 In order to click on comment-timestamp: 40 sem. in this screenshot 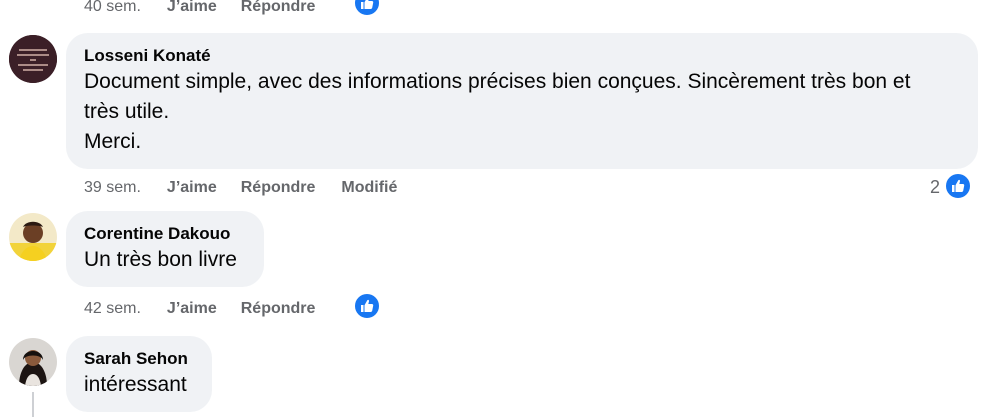, I will do `click(112, 8)`.